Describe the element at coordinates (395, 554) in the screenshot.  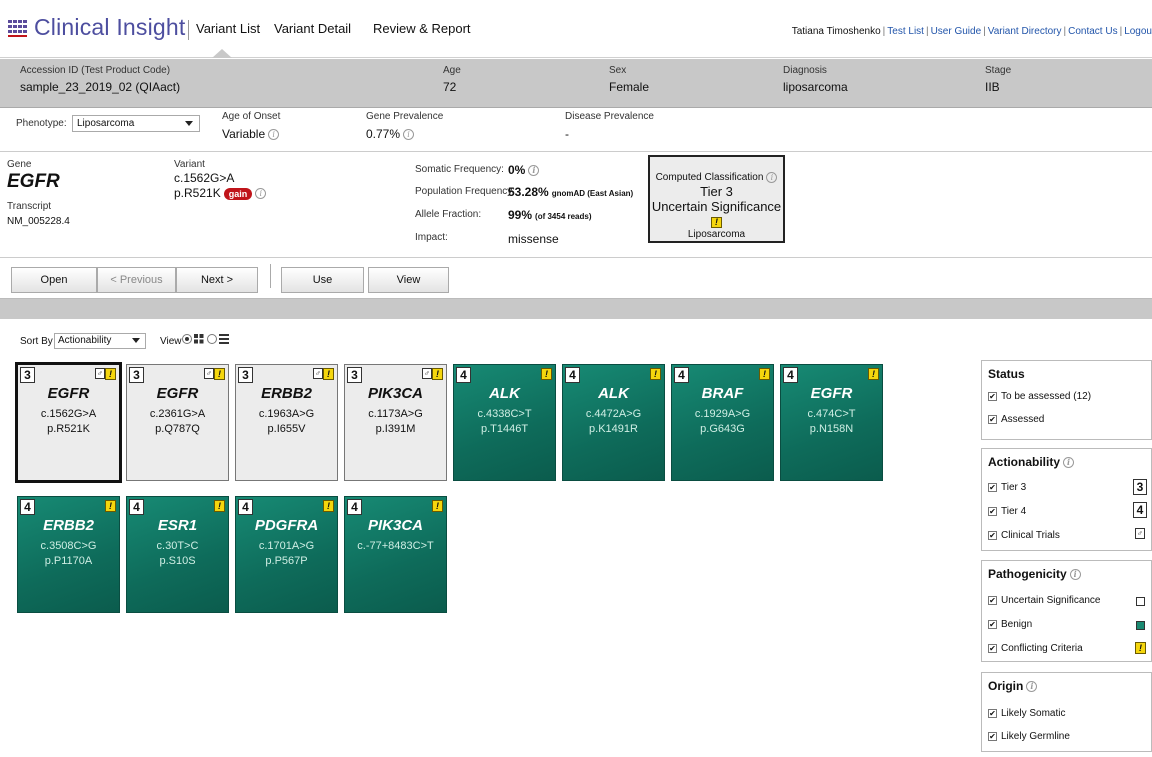
I see `variant-card: 4! PIK3CA c.-77+8483C>T` at that location.